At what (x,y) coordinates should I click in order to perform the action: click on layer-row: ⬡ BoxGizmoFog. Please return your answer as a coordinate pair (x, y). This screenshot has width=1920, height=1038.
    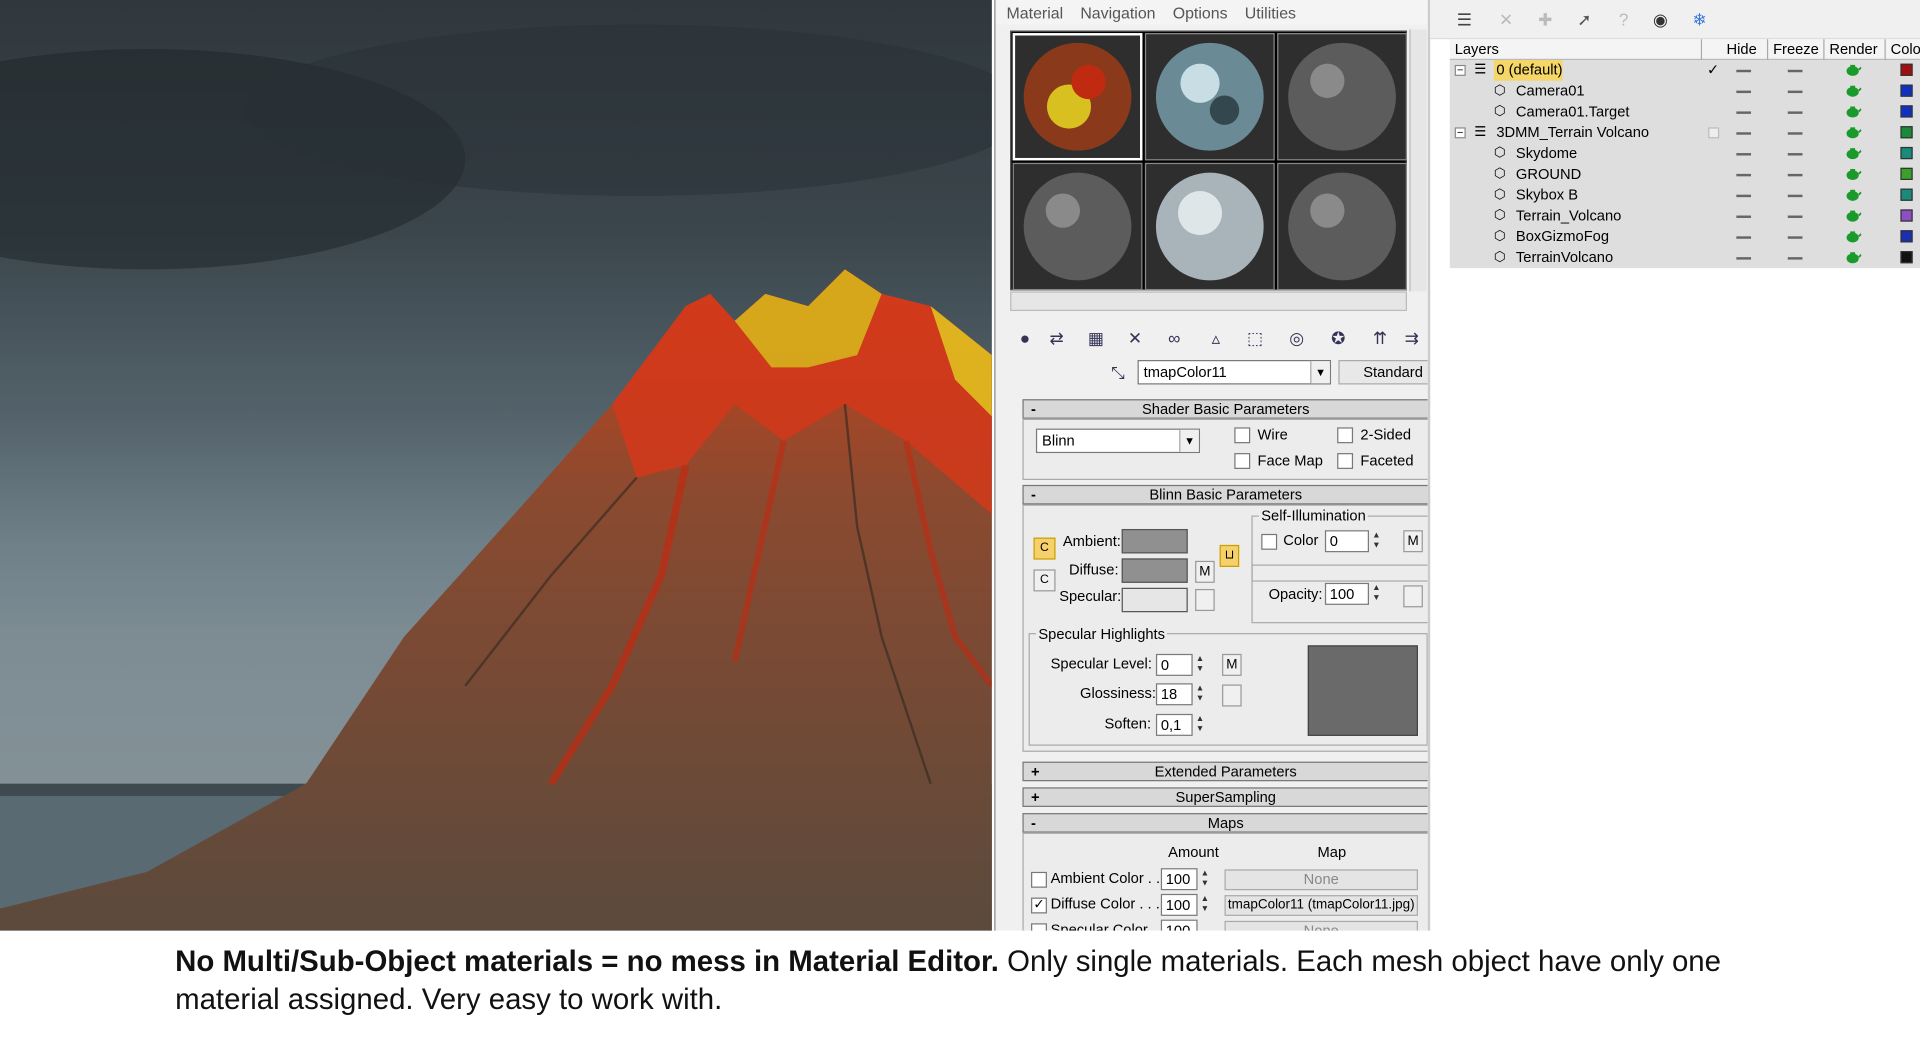
    Looking at the image, I should click on (1685, 237).